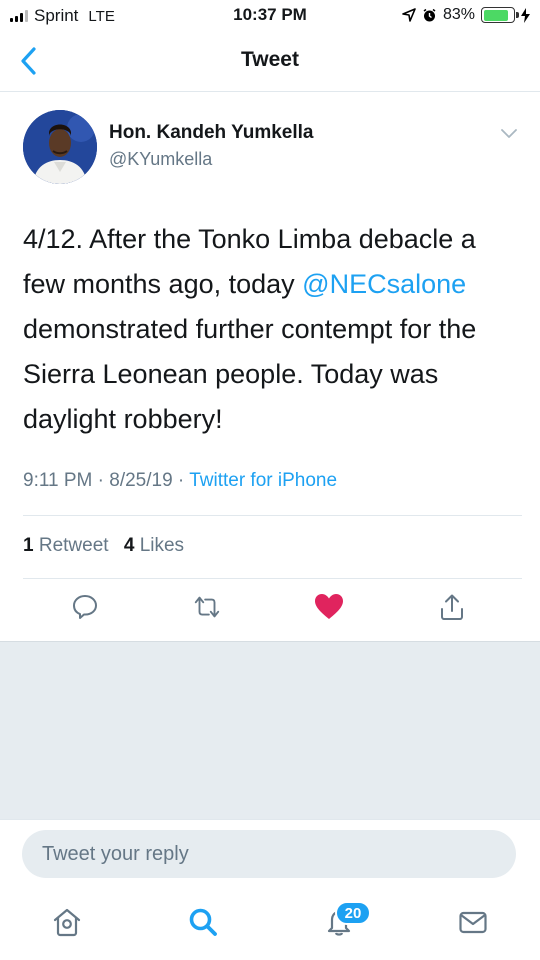 Image resolution: width=540 pixels, height=960 pixels. I want to click on chevron-down-icon, so click(509, 134).